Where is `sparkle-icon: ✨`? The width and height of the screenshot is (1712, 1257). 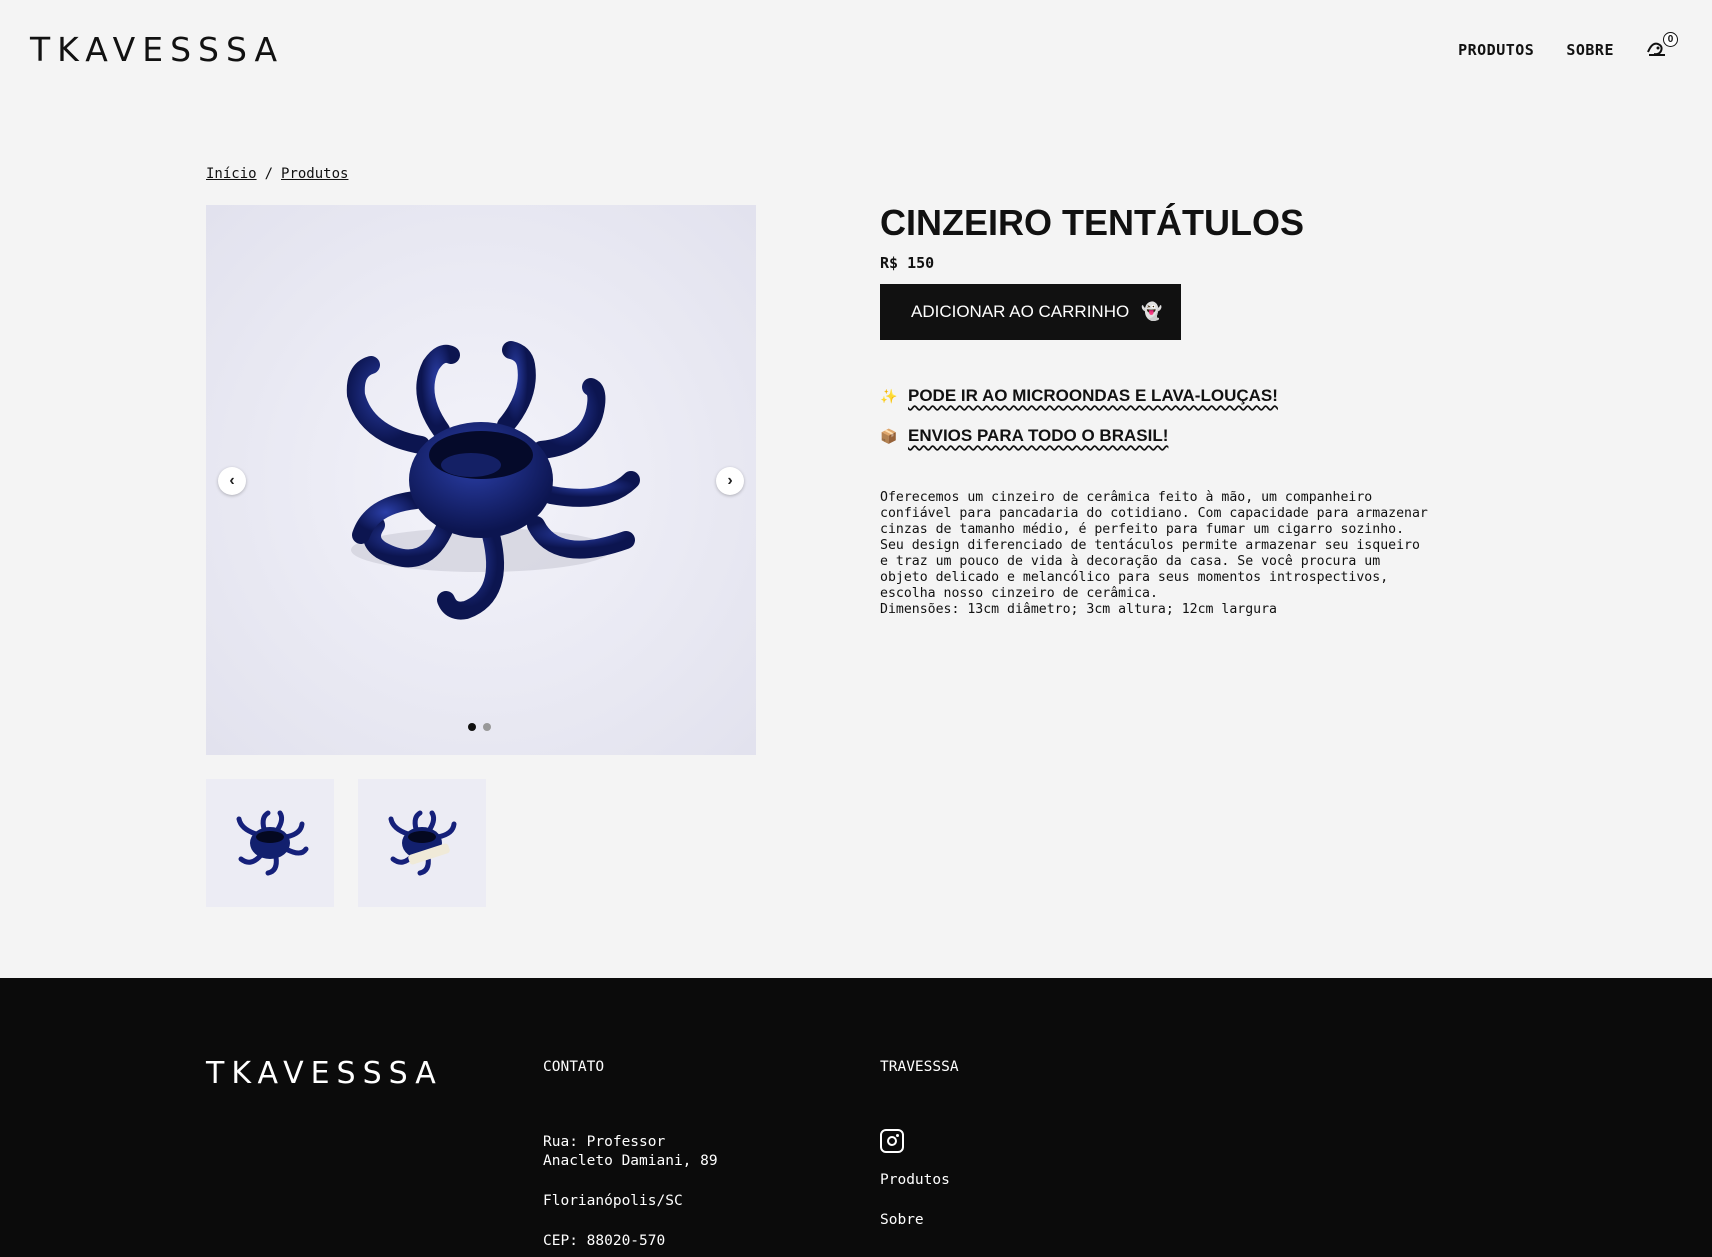 sparkle-icon: ✨ is located at coordinates (889, 395).